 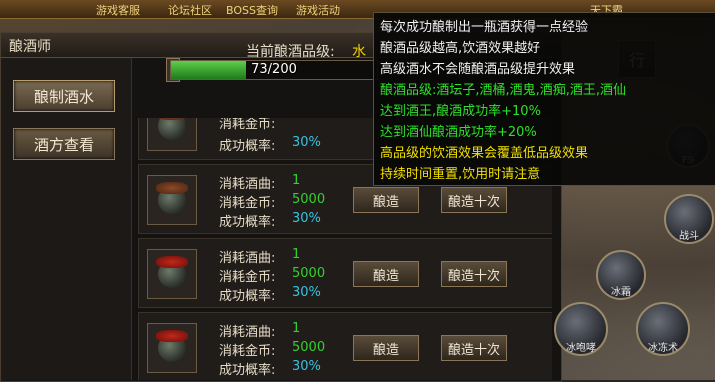 I want to click on top-menu-item: 游戏客服, so click(x=118, y=10).